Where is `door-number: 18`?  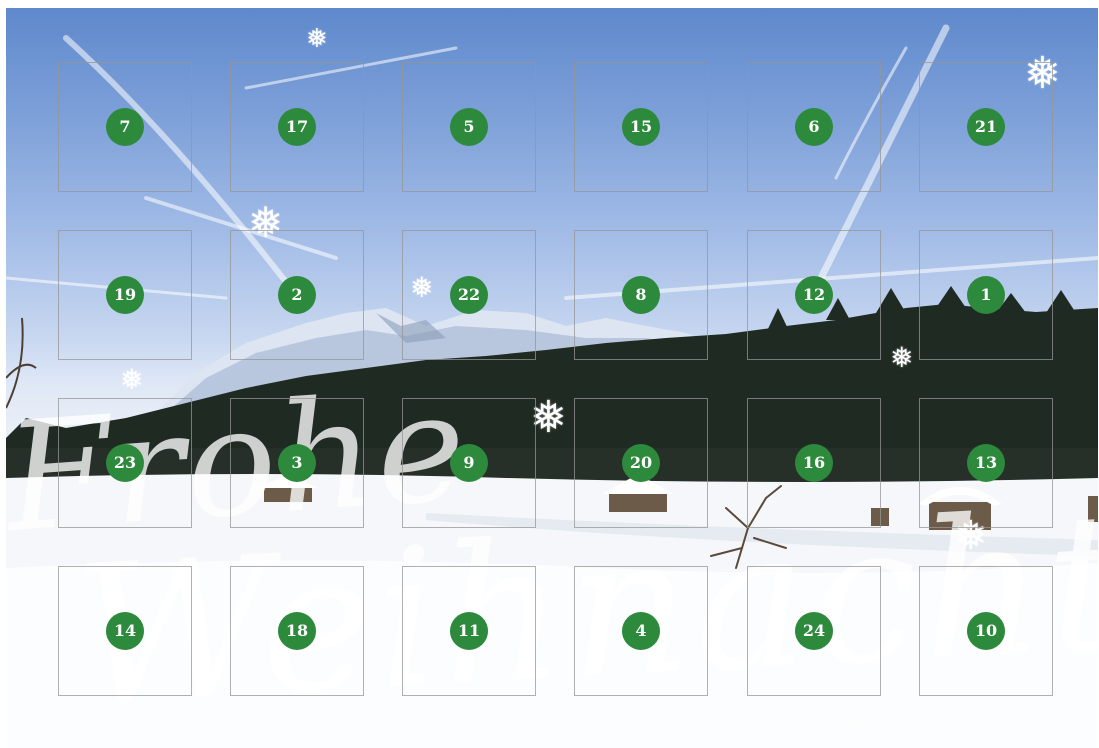
door-number: 18 is located at coordinates (297, 631).